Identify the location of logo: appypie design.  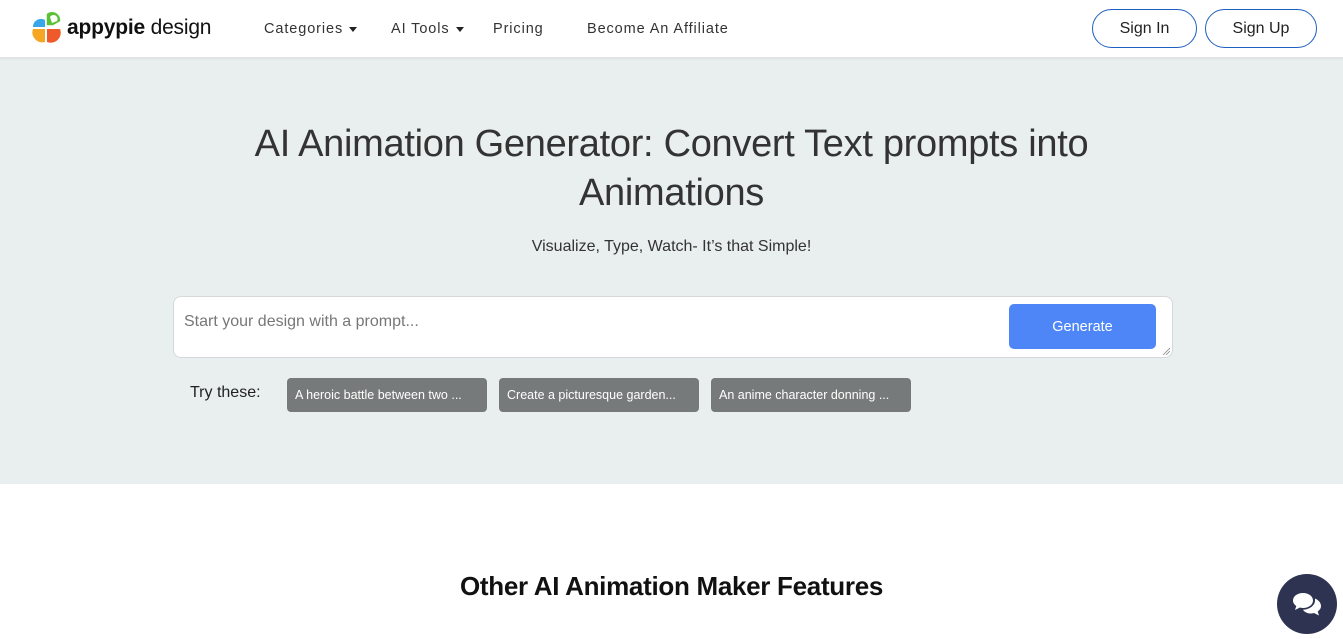
(121, 28).